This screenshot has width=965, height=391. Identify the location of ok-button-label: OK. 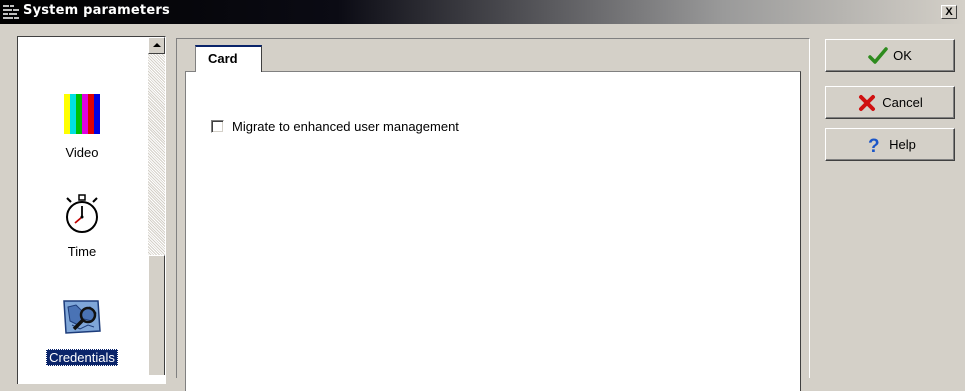
(902, 55).